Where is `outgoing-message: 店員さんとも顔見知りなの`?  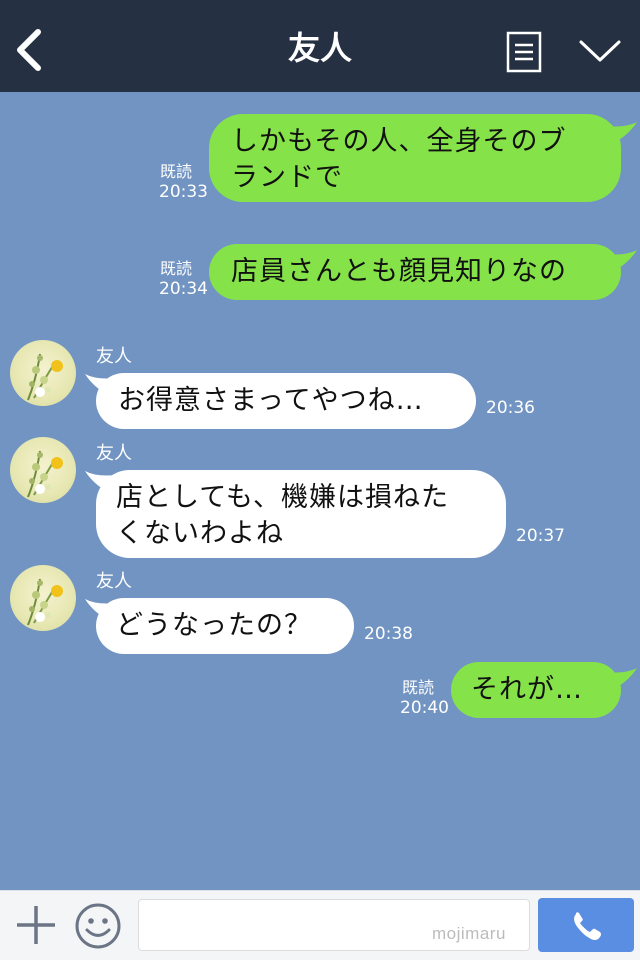 outgoing-message: 店員さんとも顔見知りなの is located at coordinates (415, 272).